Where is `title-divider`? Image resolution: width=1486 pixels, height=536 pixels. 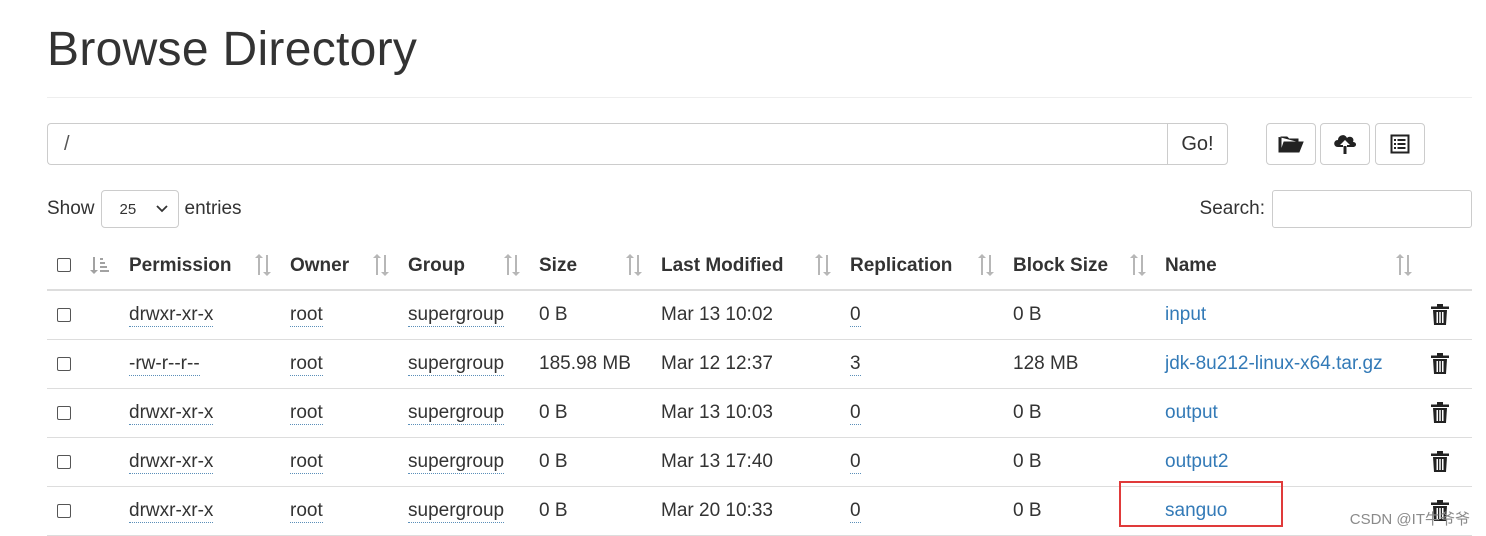
title-divider is located at coordinates (759, 97).